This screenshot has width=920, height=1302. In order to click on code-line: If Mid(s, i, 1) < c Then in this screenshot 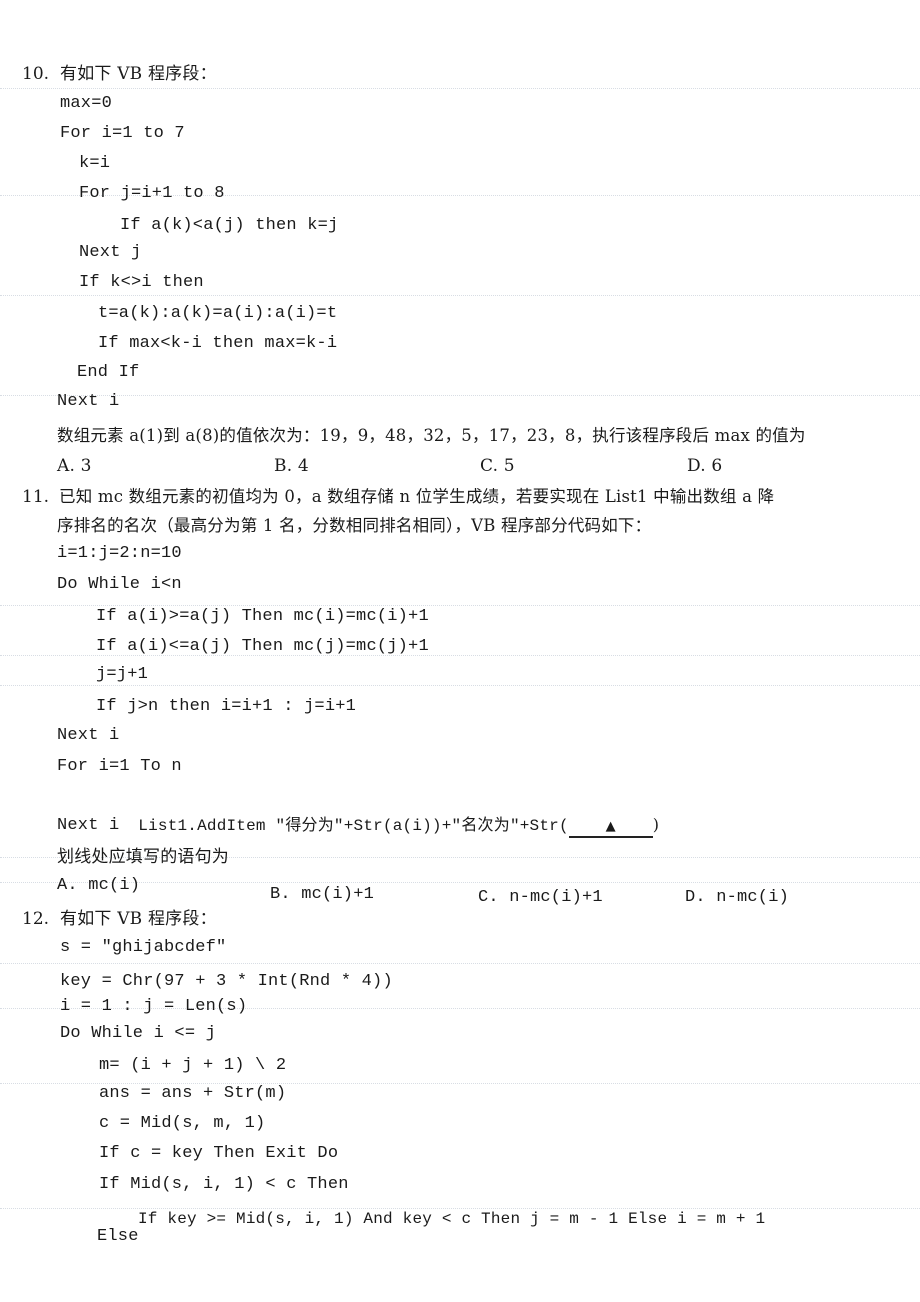, I will do `click(224, 1184)`.